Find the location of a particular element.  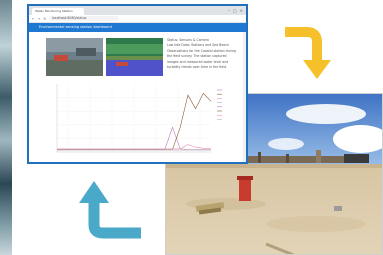

scrollbar is located at coordinates (244, 97).